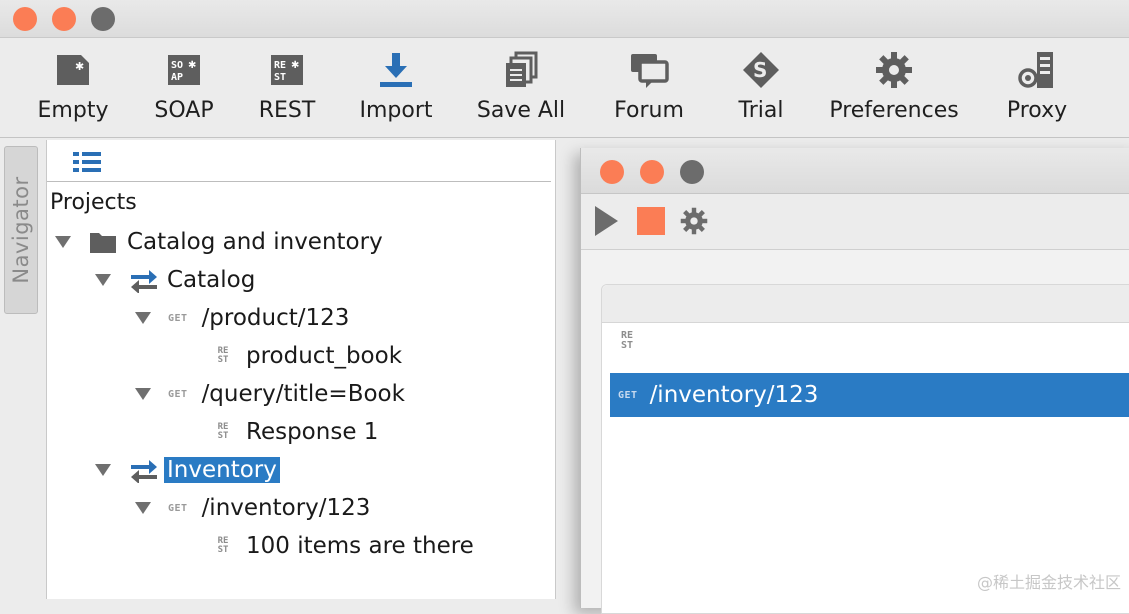 The height and width of the screenshot is (614, 1129). Describe the element at coordinates (103, 243) in the screenshot. I see `folder-icon` at that location.